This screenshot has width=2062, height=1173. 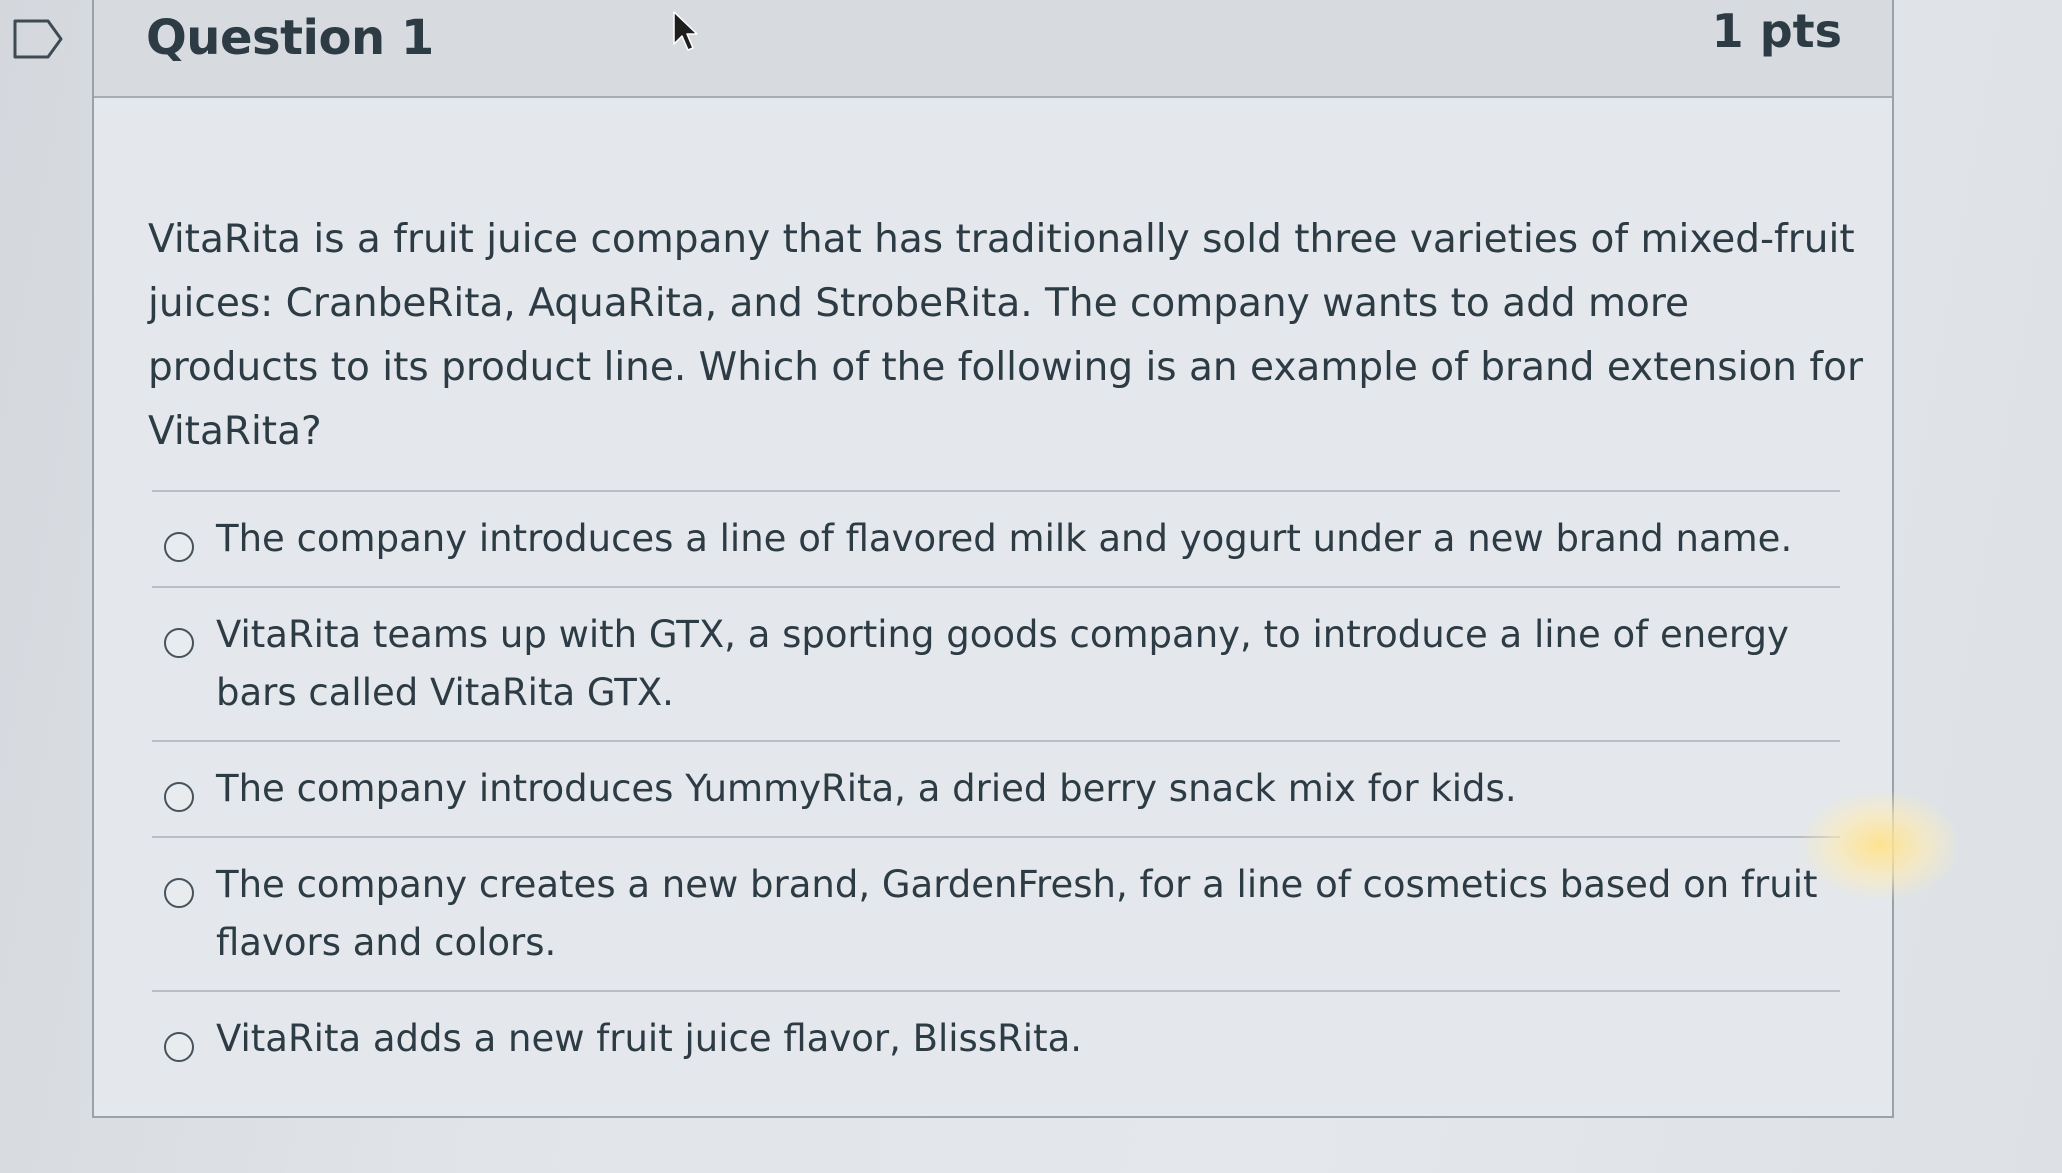 I want to click on bookmark-flag-icon, so click(x=38, y=39).